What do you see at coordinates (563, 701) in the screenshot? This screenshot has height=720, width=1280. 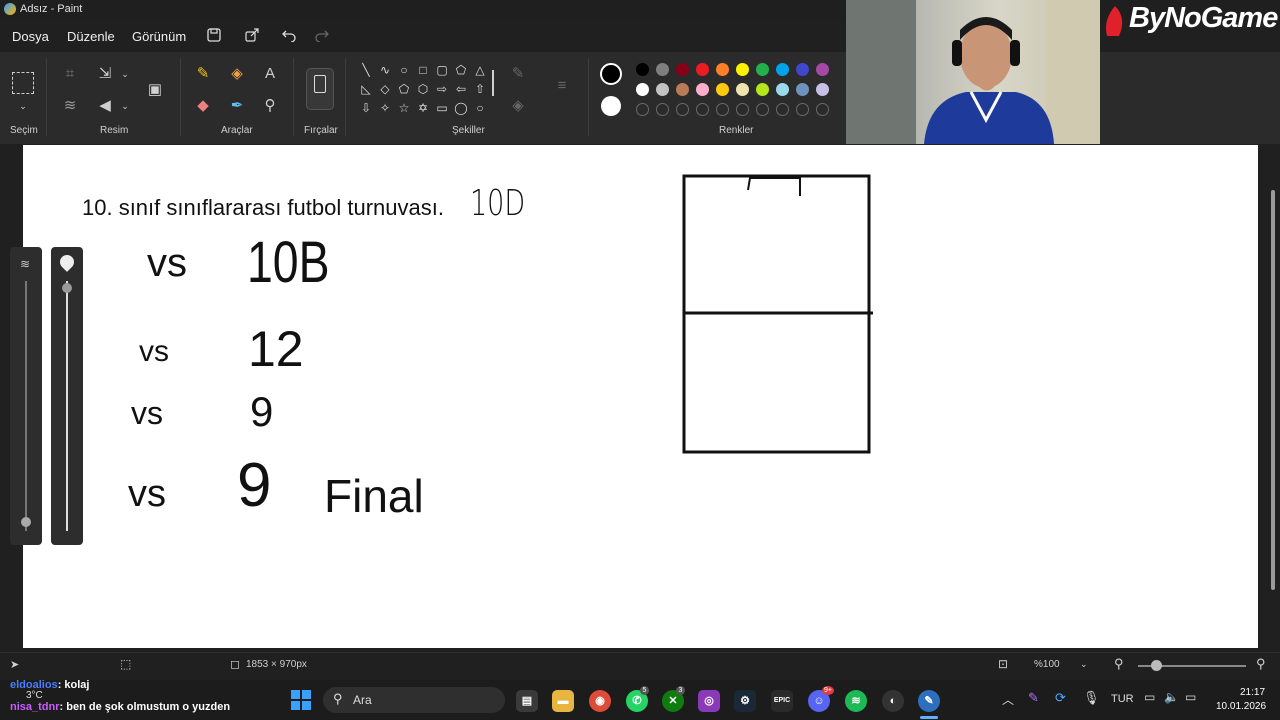 I see `file-explorer-icon: ▬` at bounding box center [563, 701].